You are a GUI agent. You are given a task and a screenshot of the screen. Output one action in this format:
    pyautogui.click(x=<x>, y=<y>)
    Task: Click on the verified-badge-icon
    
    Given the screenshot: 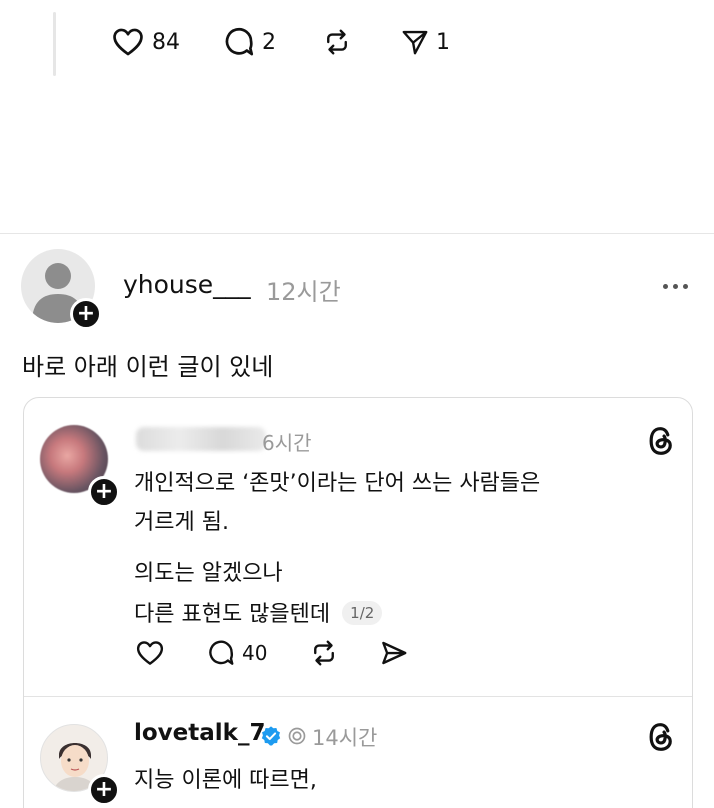 What is the action you would take?
    pyautogui.click(x=271, y=736)
    